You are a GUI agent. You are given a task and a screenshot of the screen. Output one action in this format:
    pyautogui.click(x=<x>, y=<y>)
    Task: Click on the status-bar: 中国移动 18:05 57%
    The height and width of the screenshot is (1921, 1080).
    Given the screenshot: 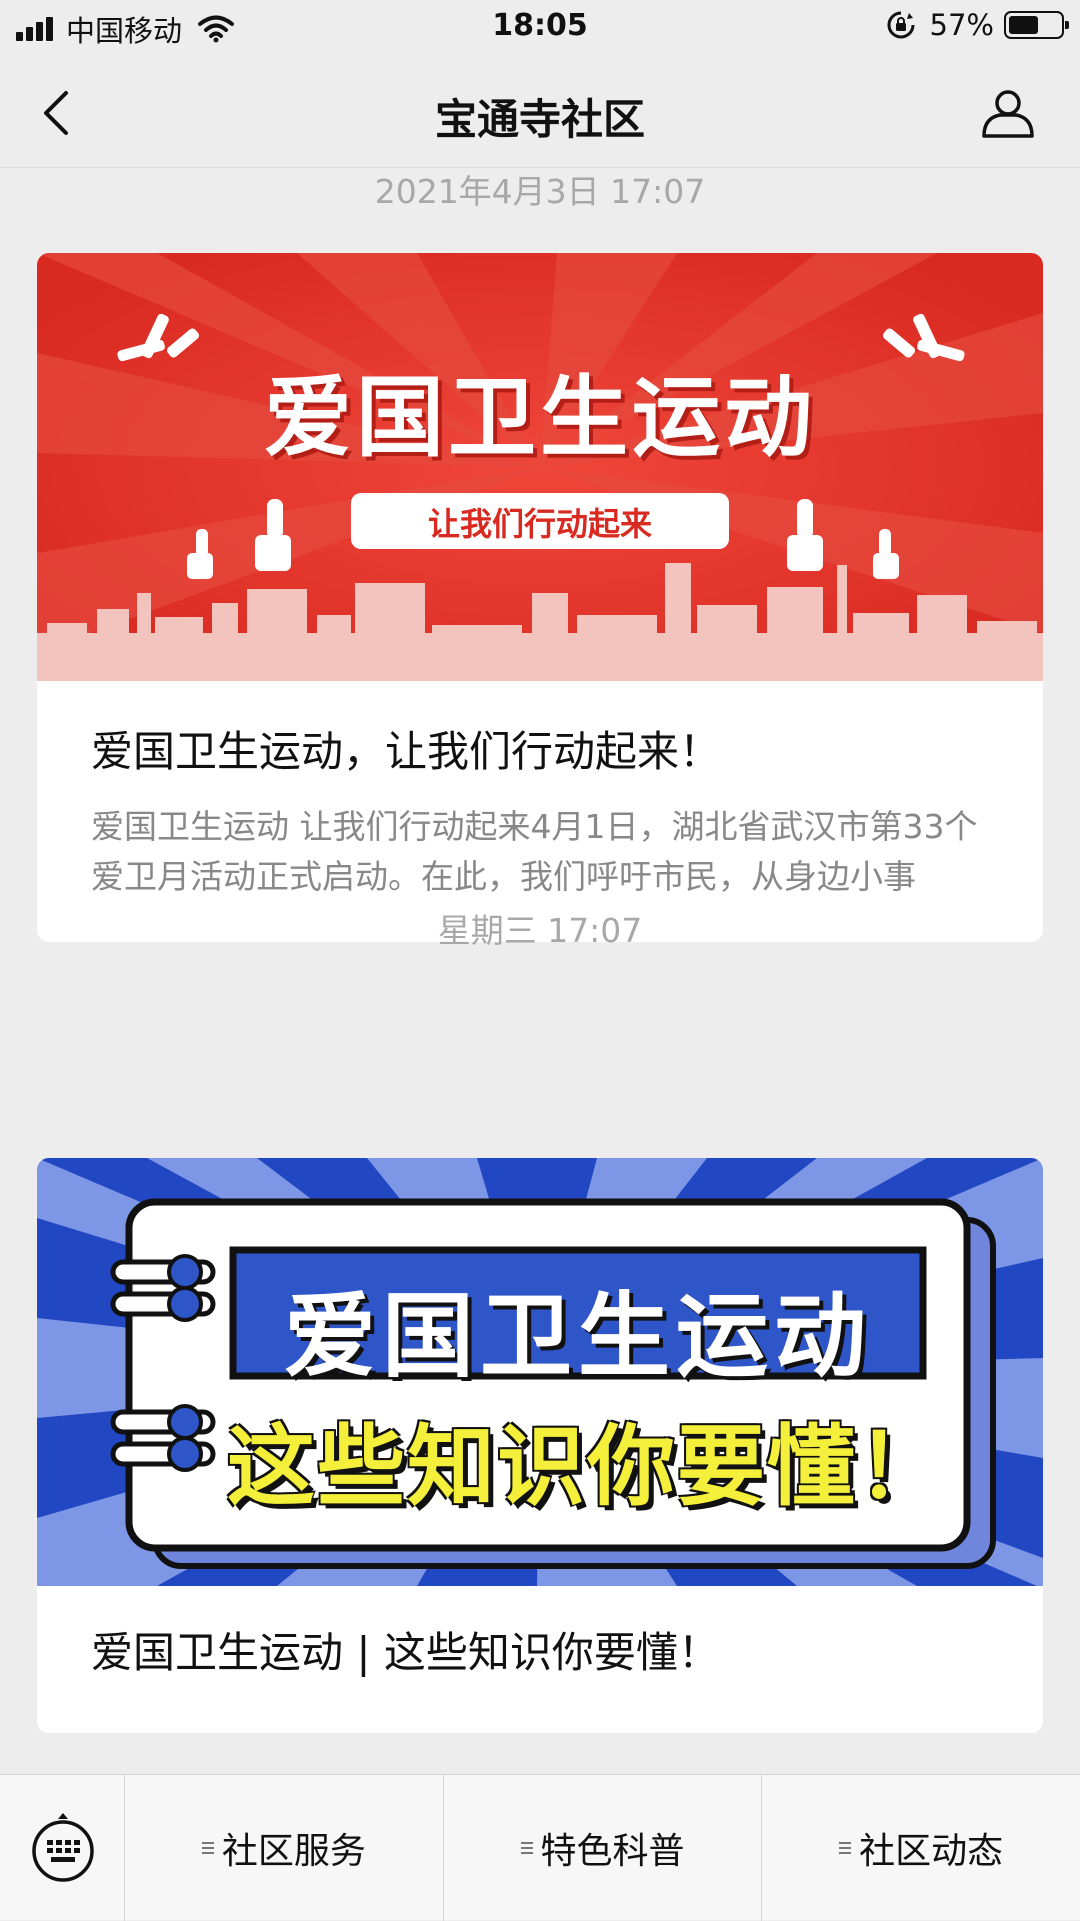 What is the action you would take?
    pyautogui.click(x=540, y=28)
    